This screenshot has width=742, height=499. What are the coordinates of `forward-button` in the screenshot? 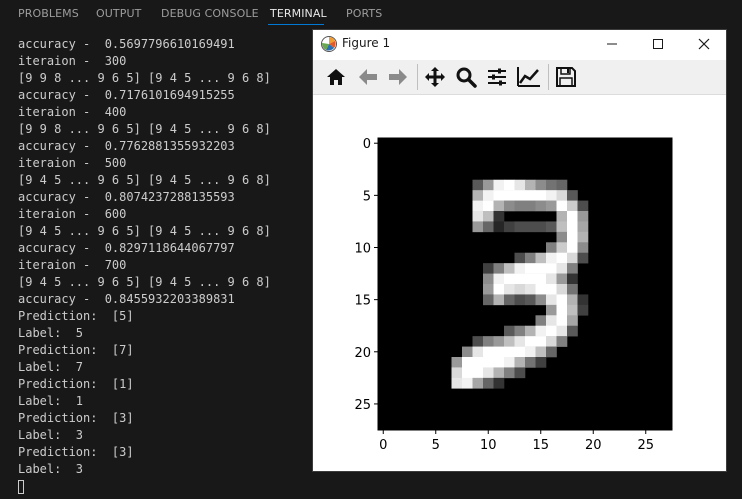 It's located at (398, 77).